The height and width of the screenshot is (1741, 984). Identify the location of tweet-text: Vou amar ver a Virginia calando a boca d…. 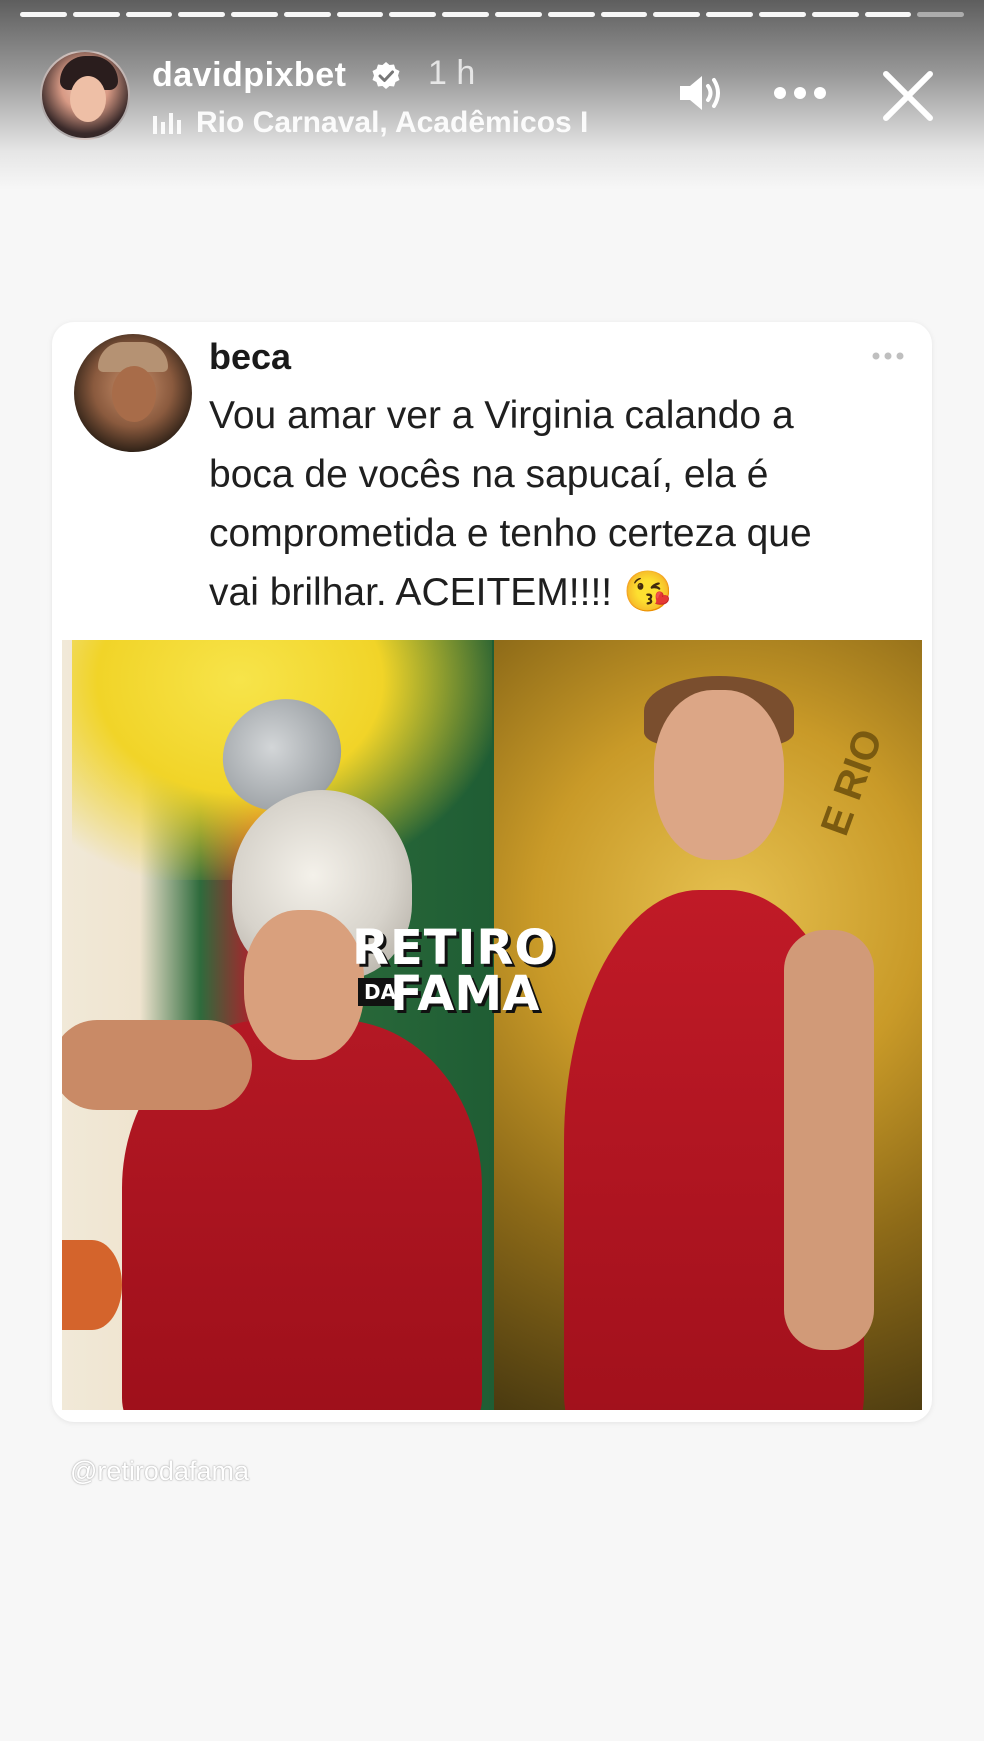
(559, 504).